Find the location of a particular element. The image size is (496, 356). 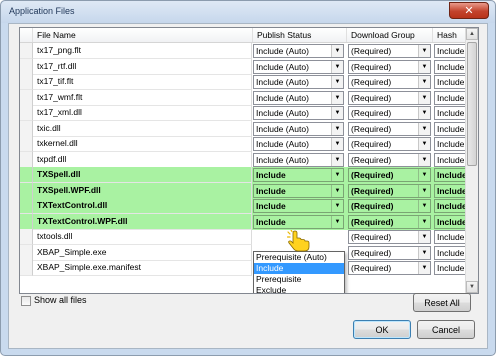

vertical-scrollbar: ▲ ▼ is located at coordinates (471, 160).